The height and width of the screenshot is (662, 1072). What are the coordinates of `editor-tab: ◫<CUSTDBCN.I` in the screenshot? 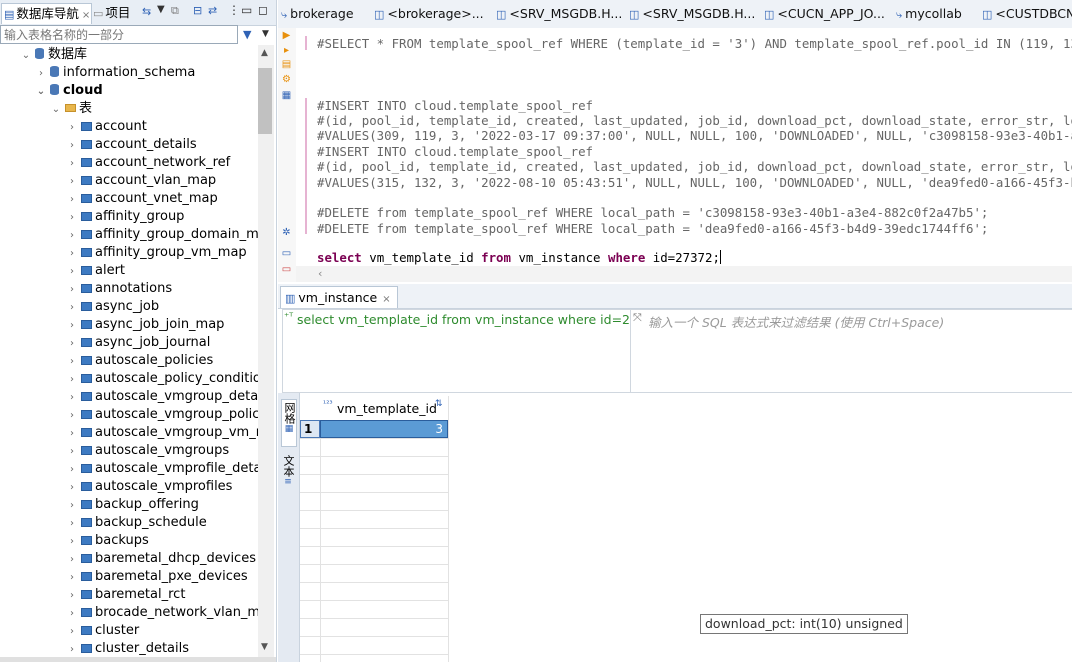 It's located at (1027, 13).